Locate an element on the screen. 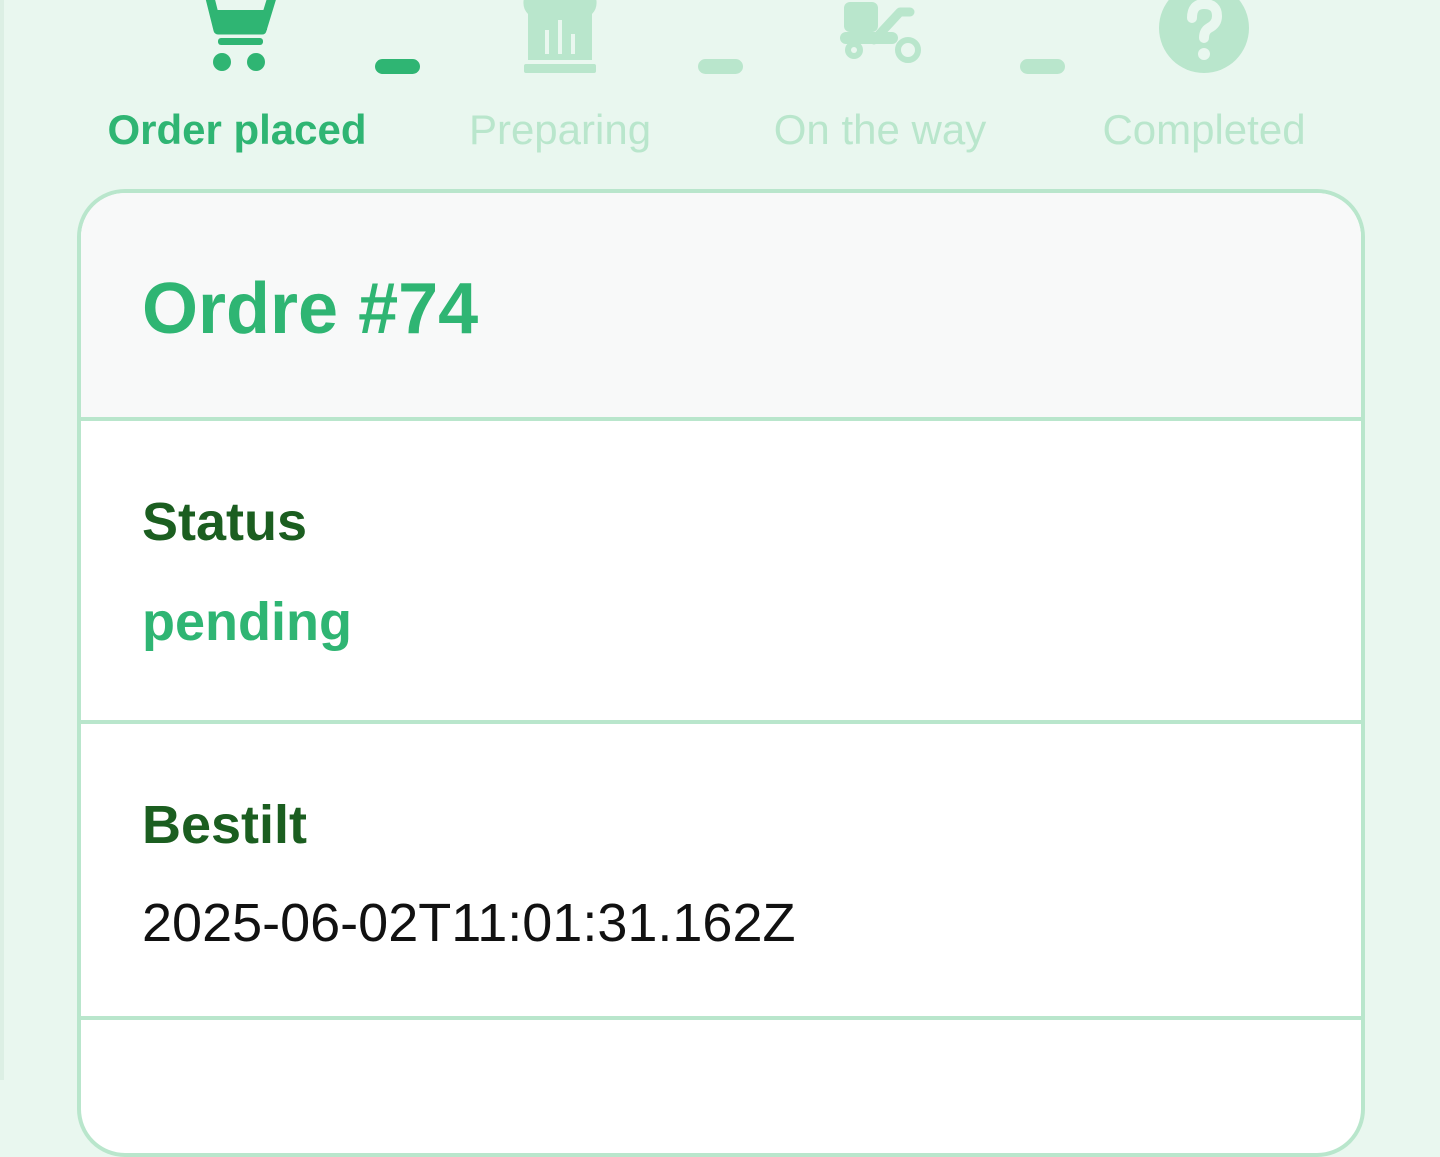 The height and width of the screenshot is (1157, 1440). step-on-the-way: On the way is located at coordinates (880, 85).